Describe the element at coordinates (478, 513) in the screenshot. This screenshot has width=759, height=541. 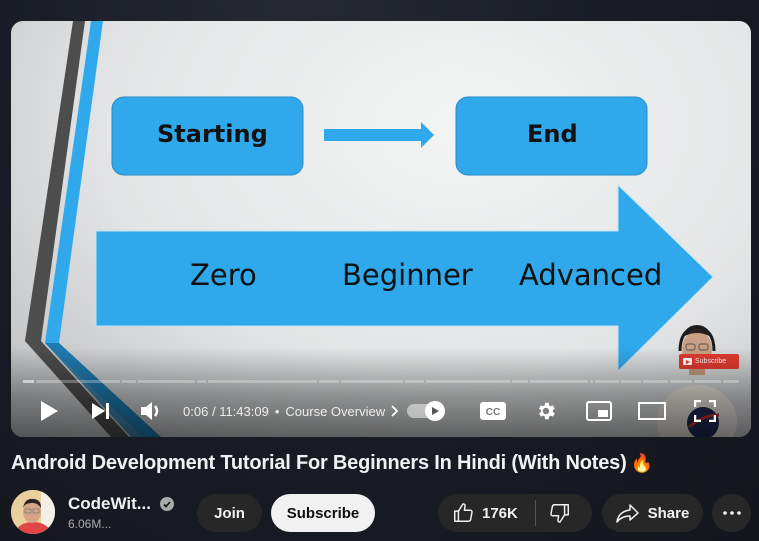
I see `like-button: 176K` at that location.